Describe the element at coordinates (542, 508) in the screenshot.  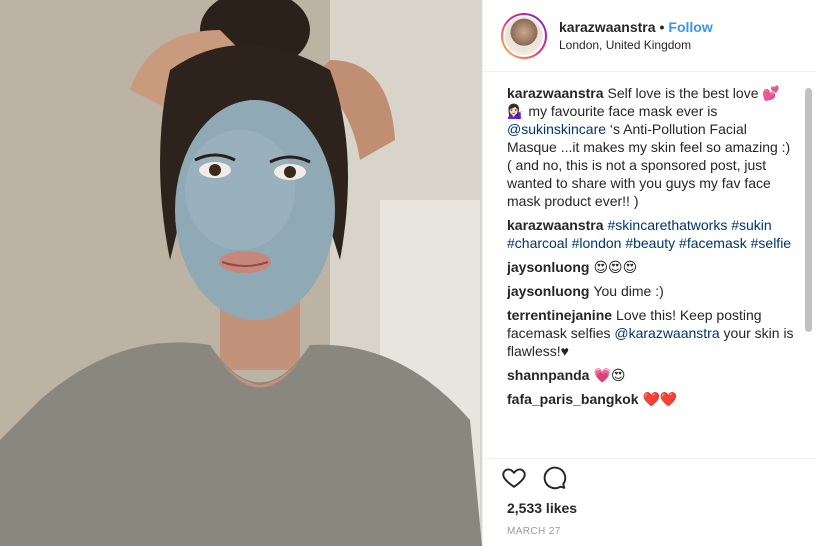
I see `likes-count: 2,533 likes` at that location.